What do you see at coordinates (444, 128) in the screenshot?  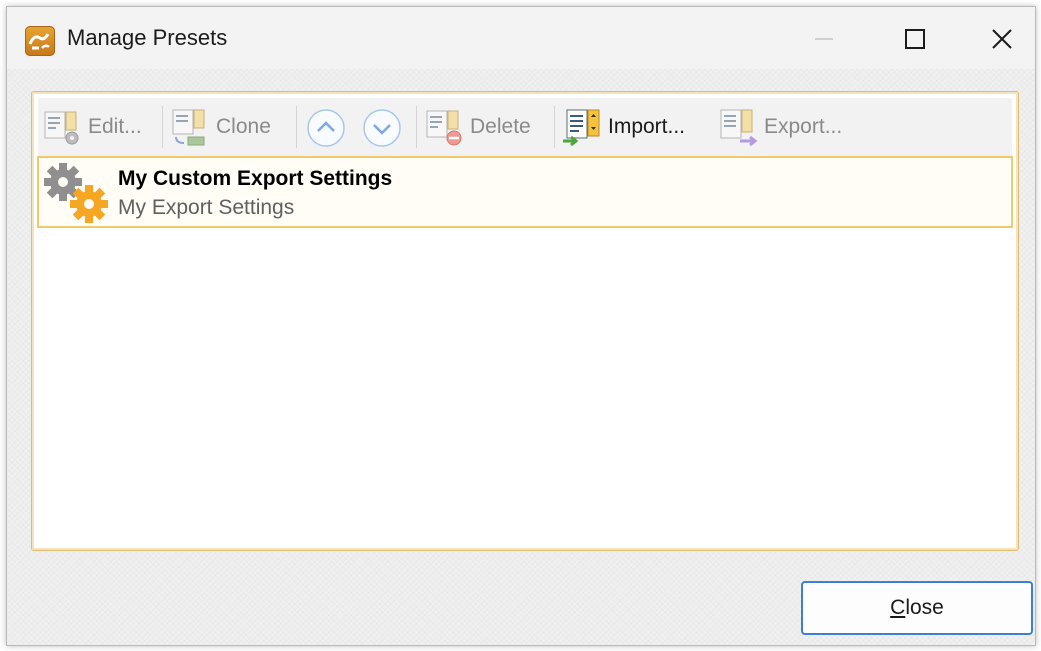 I see `delete-icon` at bounding box center [444, 128].